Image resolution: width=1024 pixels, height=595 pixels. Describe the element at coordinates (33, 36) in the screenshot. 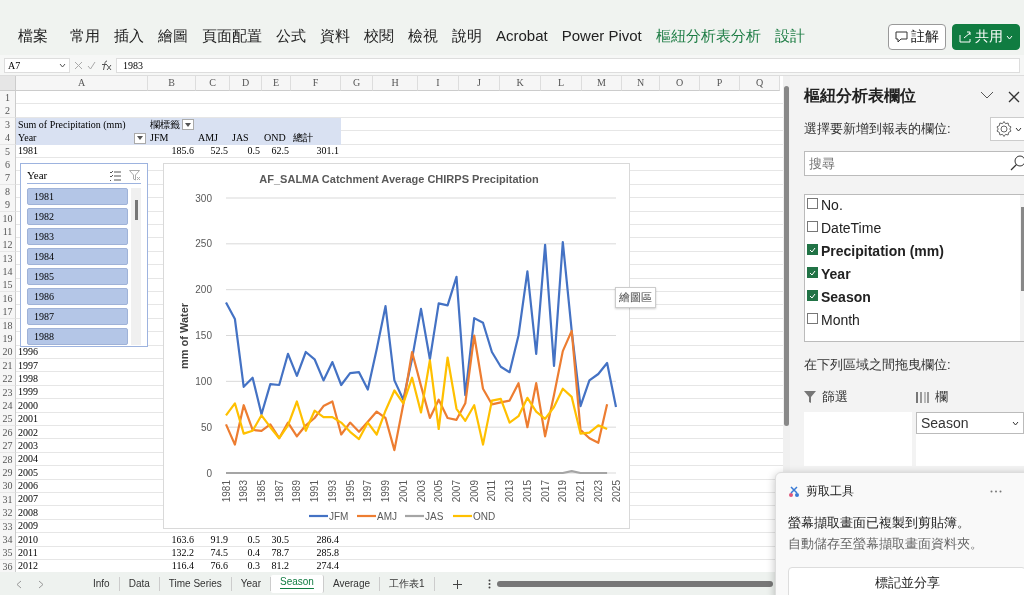

I see `ribbon-tab: 檔案` at that location.